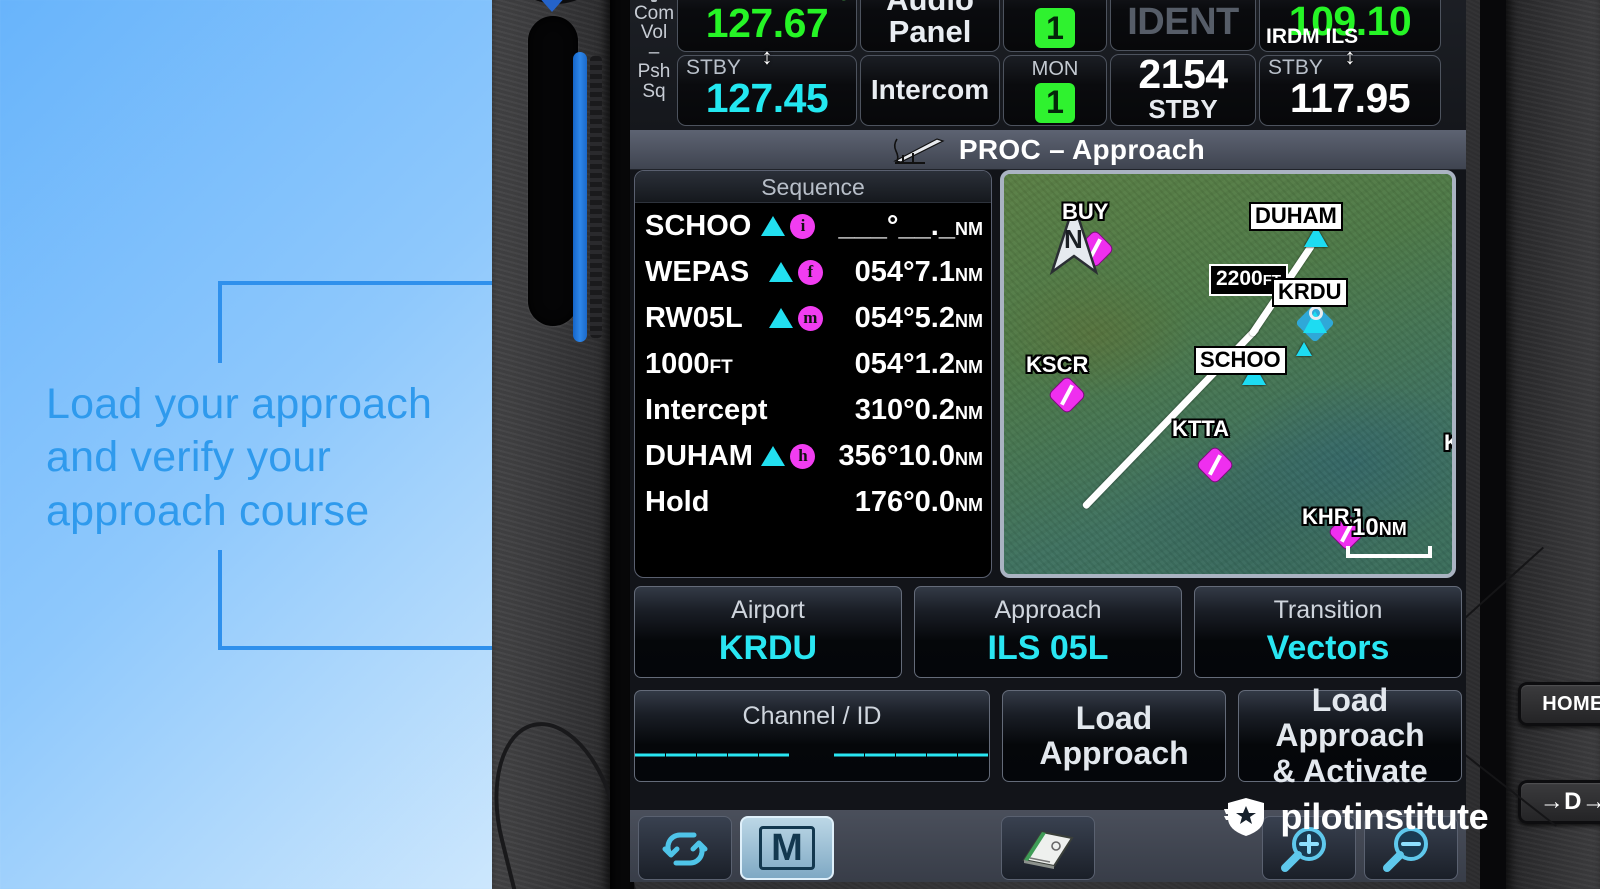 The image size is (1600, 889). I want to click on map-label-kscr: KSCR, so click(1057, 364).